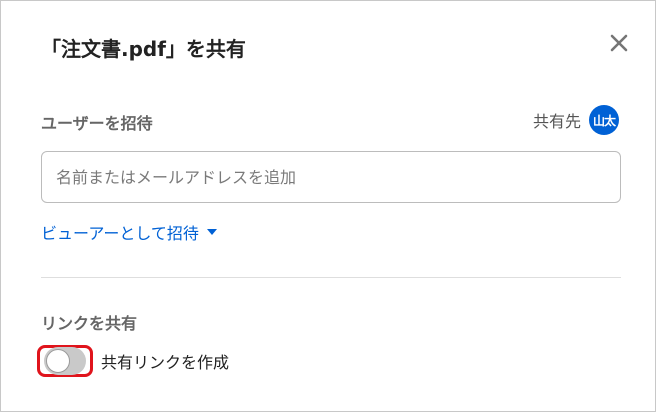 The height and width of the screenshot is (412, 656). I want to click on invite-role-dropdown: ビューアーとして招待, so click(129, 232).